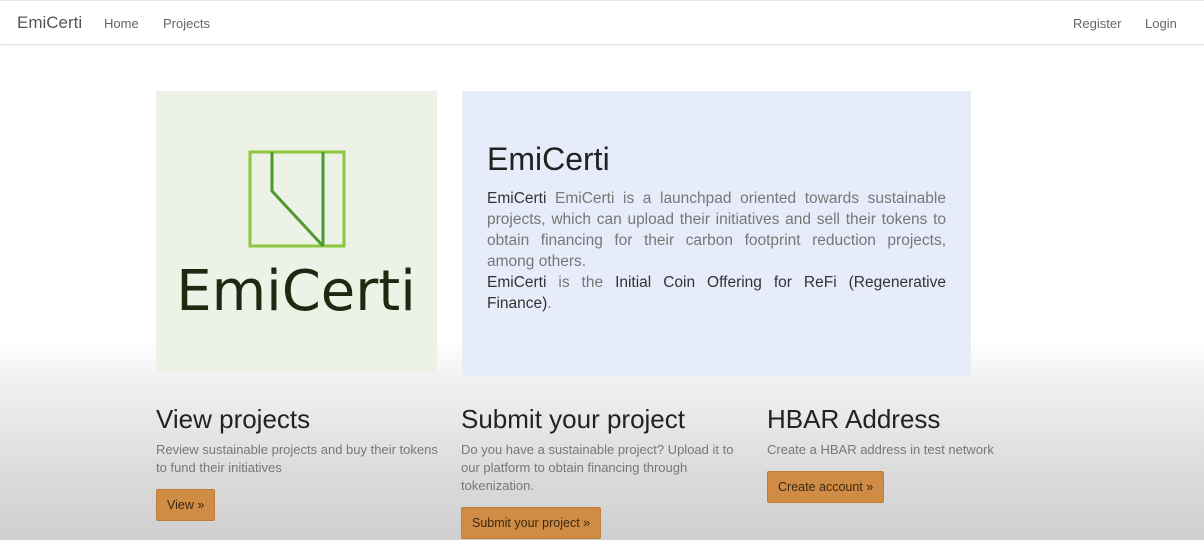  Describe the element at coordinates (602, 22) in the screenshot. I see `navbar: EmiCerti Home Projects Register Login` at that location.